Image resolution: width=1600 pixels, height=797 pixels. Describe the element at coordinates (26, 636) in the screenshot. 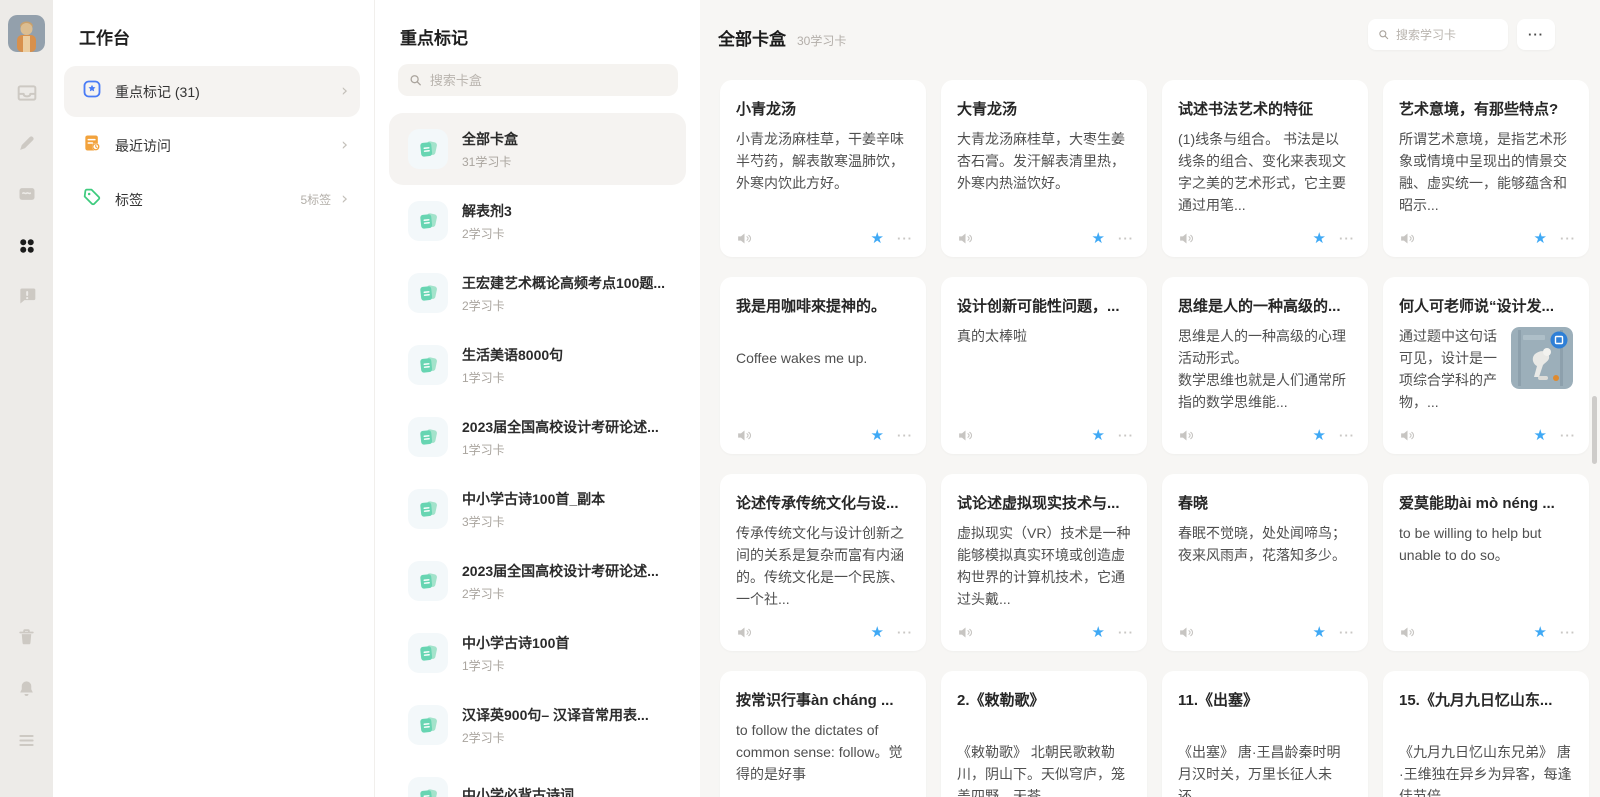

I see `trash-icon` at that location.